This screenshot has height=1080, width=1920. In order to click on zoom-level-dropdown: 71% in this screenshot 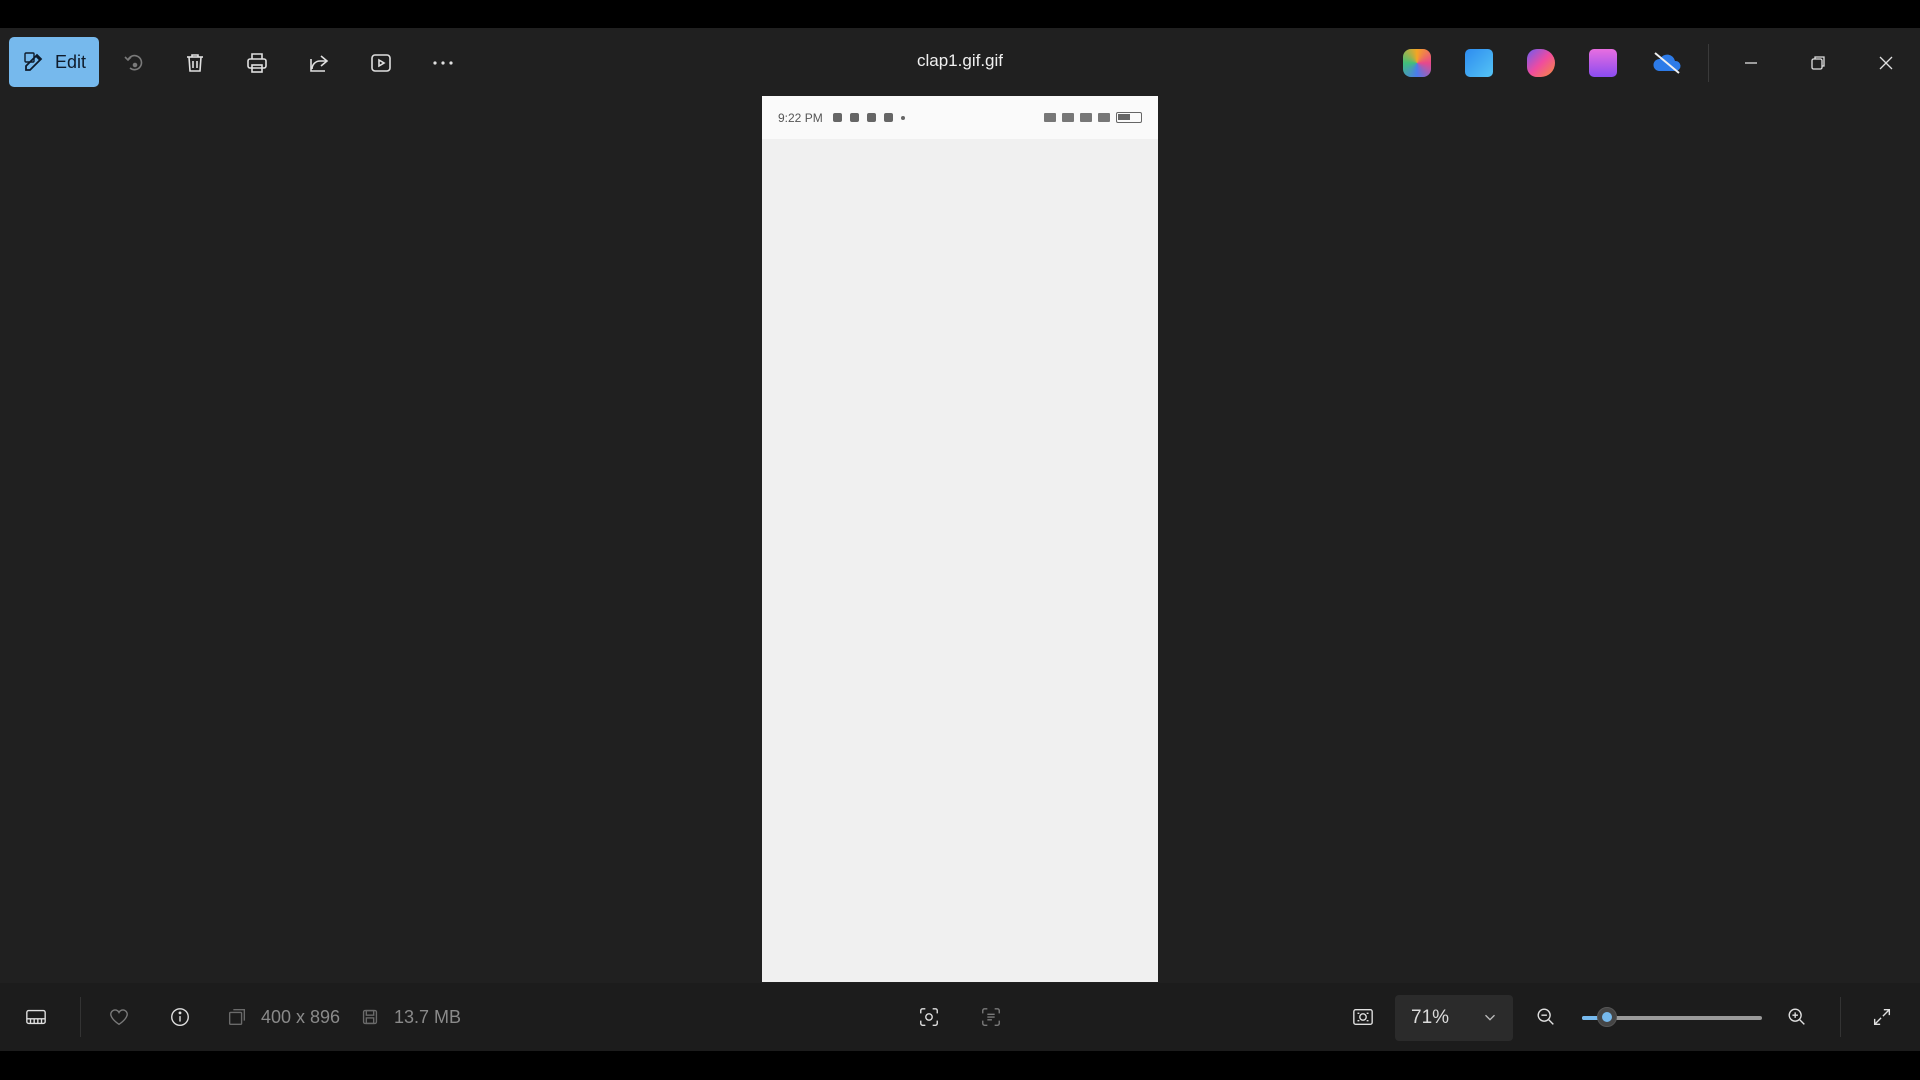, I will do `click(1454, 1018)`.